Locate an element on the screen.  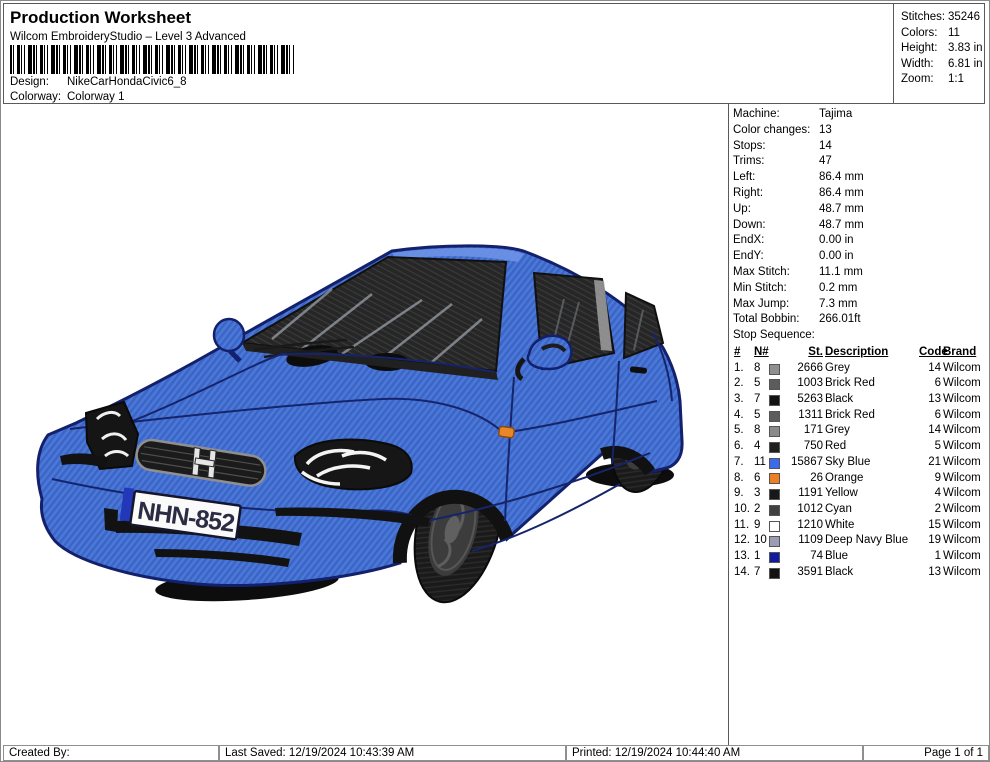
table-row: 4. 5 1311 Brick Red 6 Wilcom is located at coordinates (860, 416).